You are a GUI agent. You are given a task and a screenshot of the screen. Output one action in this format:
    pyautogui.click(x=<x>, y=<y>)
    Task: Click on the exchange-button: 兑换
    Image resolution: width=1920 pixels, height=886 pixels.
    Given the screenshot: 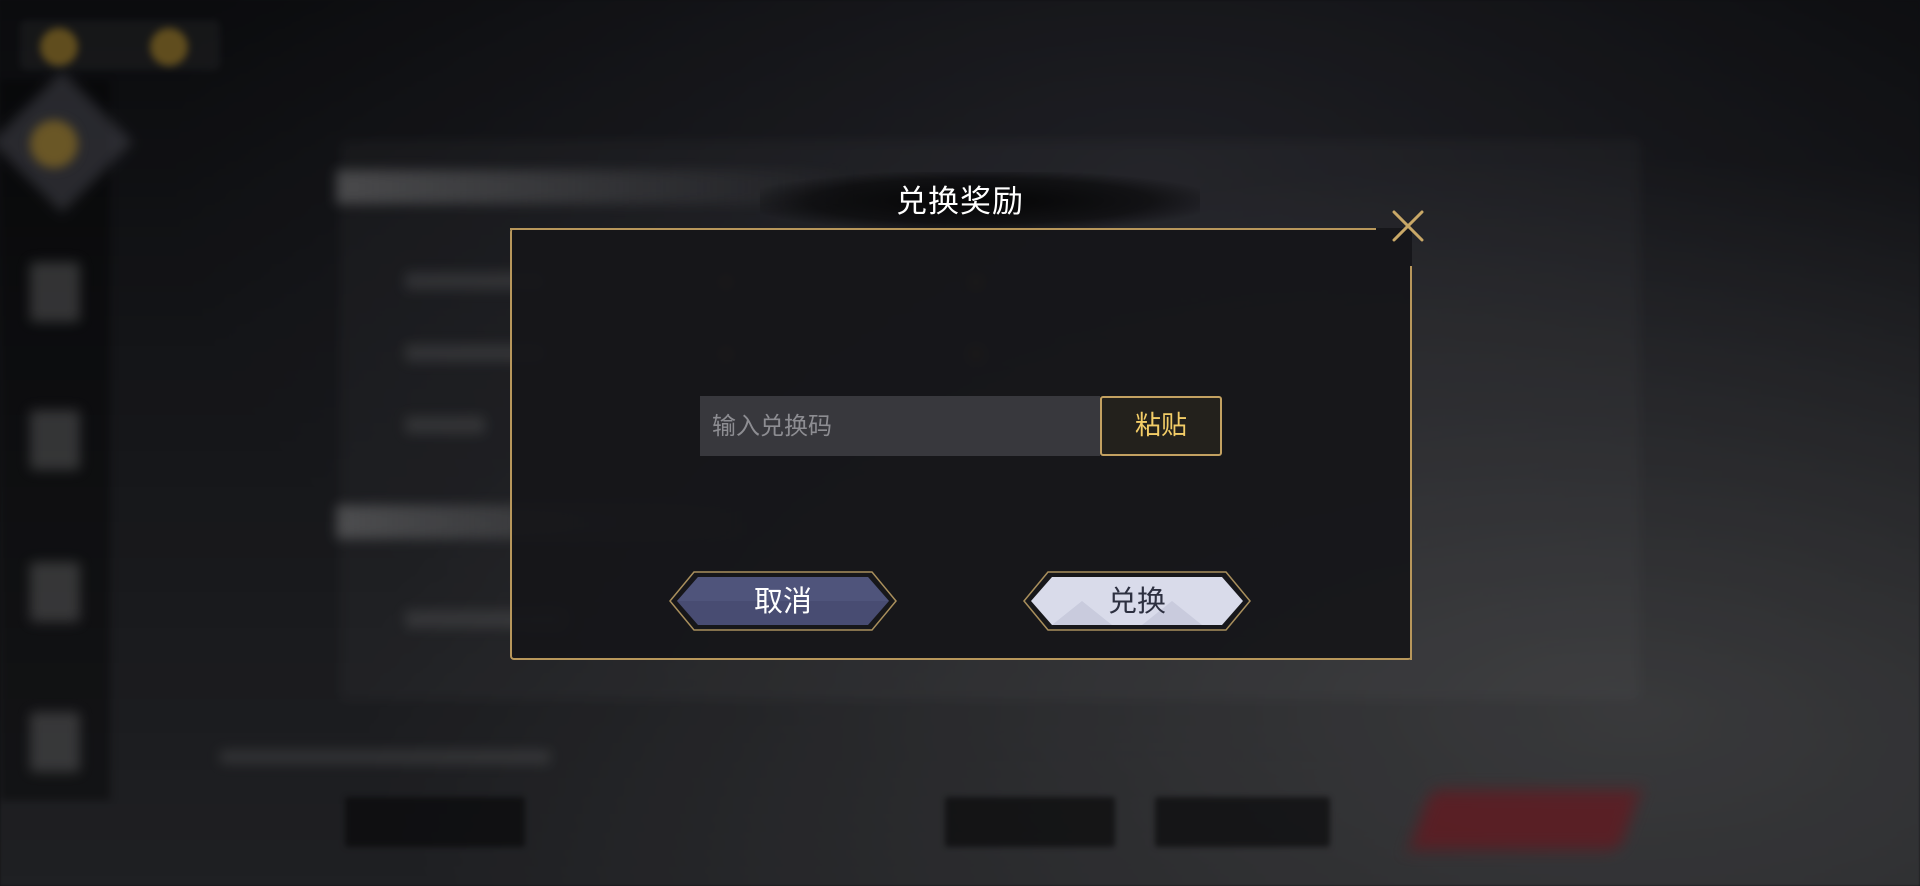 What is the action you would take?
    pyautogui.click(x=1137, y=601)
    